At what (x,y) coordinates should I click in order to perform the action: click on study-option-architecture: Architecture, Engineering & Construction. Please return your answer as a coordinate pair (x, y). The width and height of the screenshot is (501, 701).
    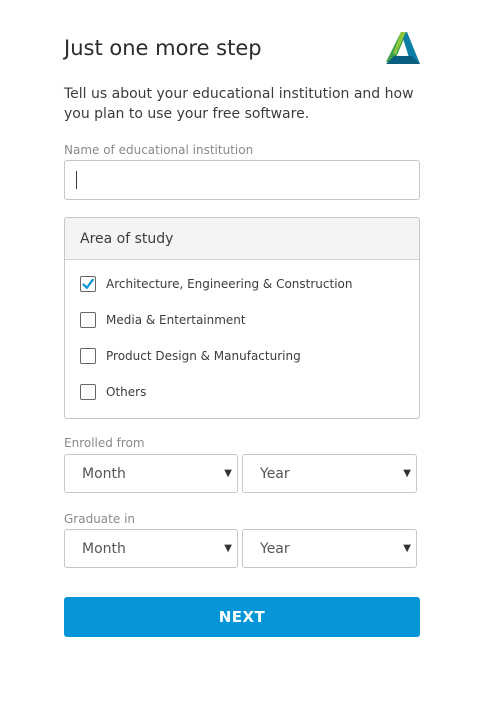
    Looking at the image, I should click on (216, 284).